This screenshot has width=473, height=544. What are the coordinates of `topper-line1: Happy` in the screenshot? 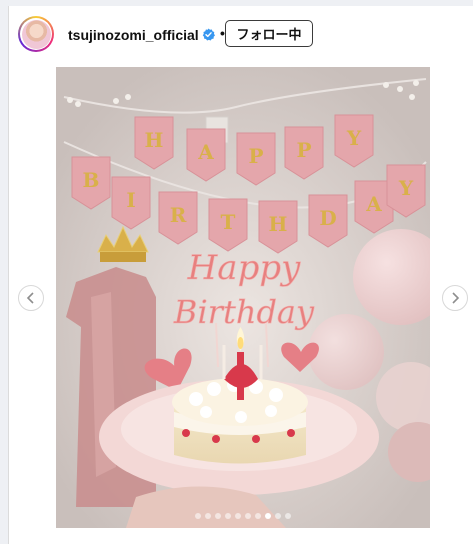 It's located at (244, 268).